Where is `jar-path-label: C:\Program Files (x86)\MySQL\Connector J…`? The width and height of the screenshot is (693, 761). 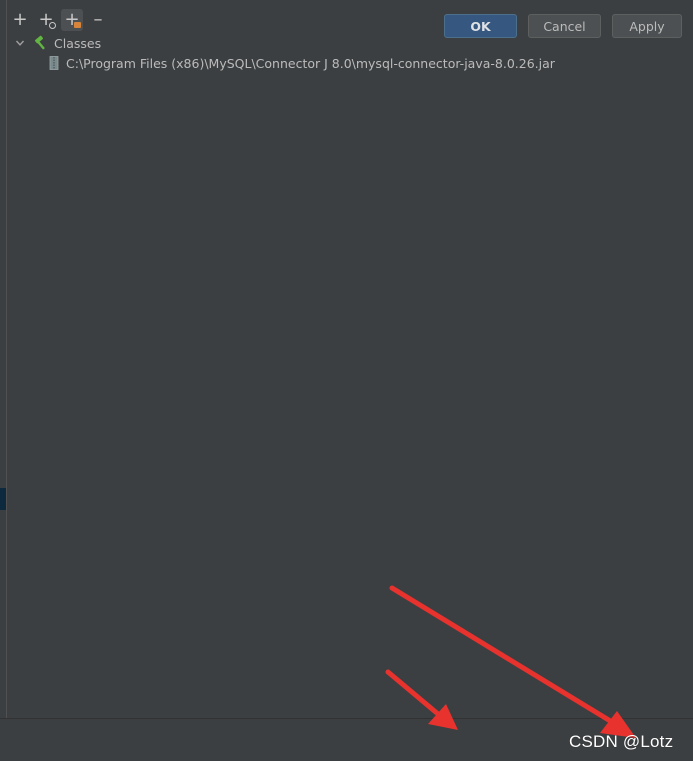
jar-path-label: C:\Program Files (x86)\MySQL\Connector J… is located at coordinates (310, 63).